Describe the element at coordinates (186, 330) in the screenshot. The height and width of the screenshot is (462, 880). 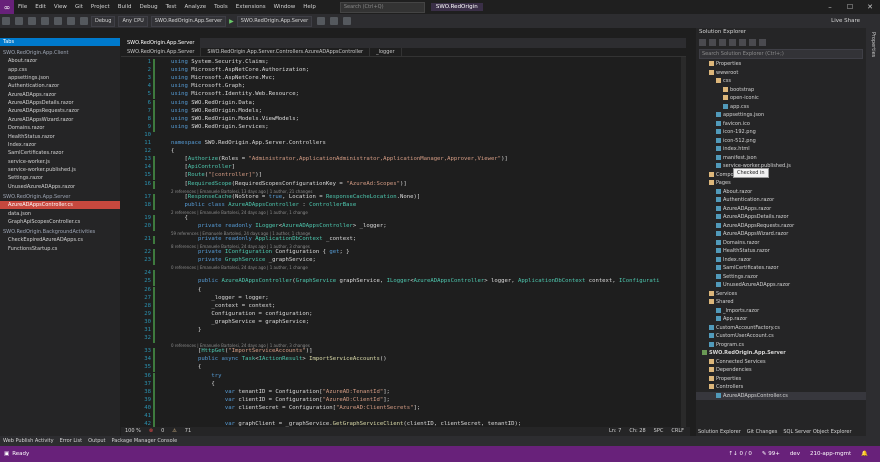
I see `code-line: }` at that location.